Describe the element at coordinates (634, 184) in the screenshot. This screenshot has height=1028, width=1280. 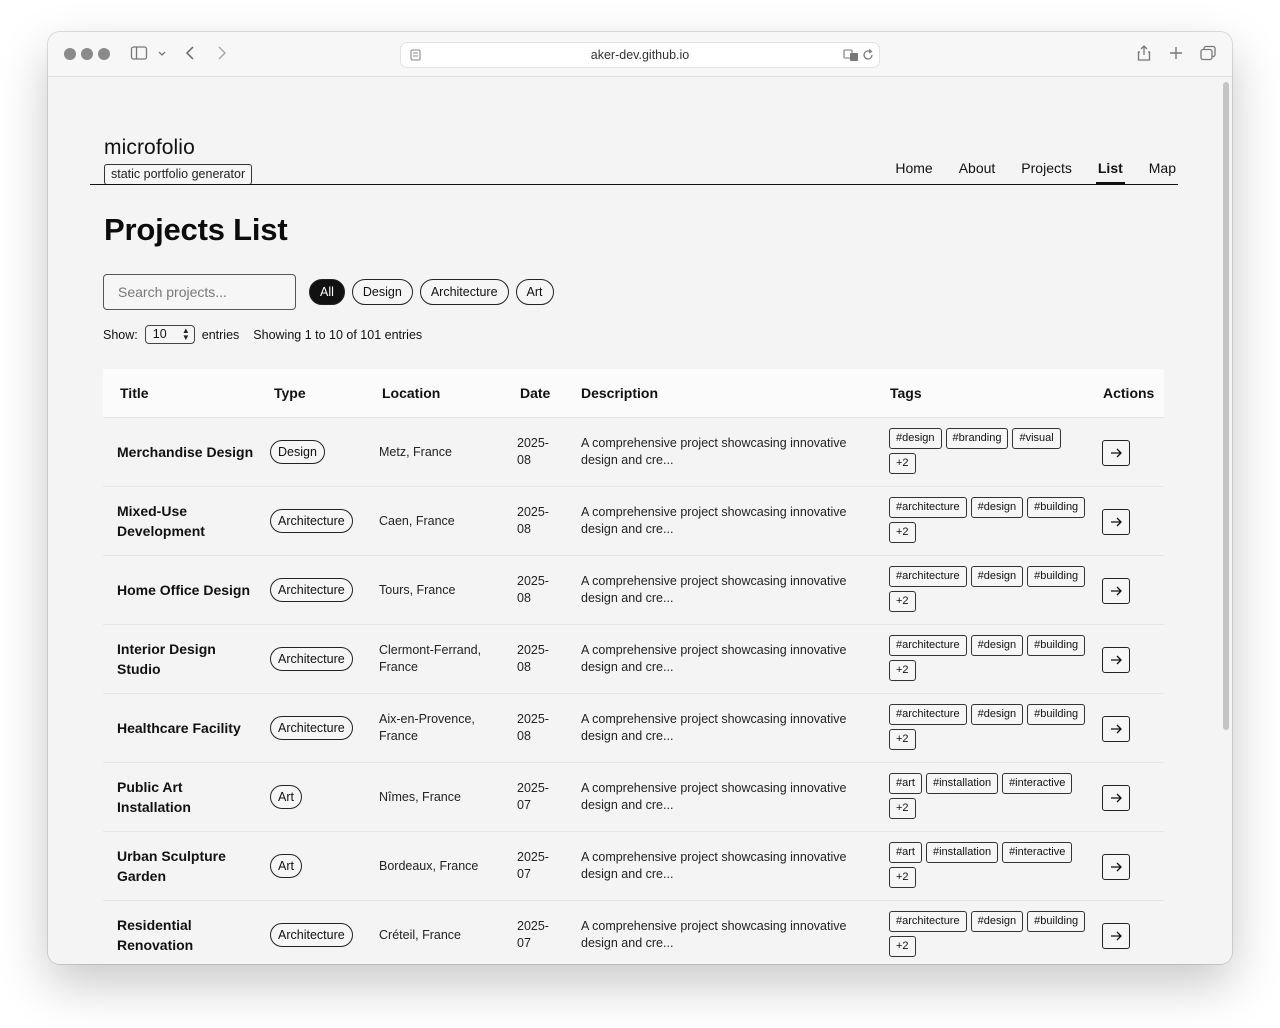
I see `header-divider` at that location.